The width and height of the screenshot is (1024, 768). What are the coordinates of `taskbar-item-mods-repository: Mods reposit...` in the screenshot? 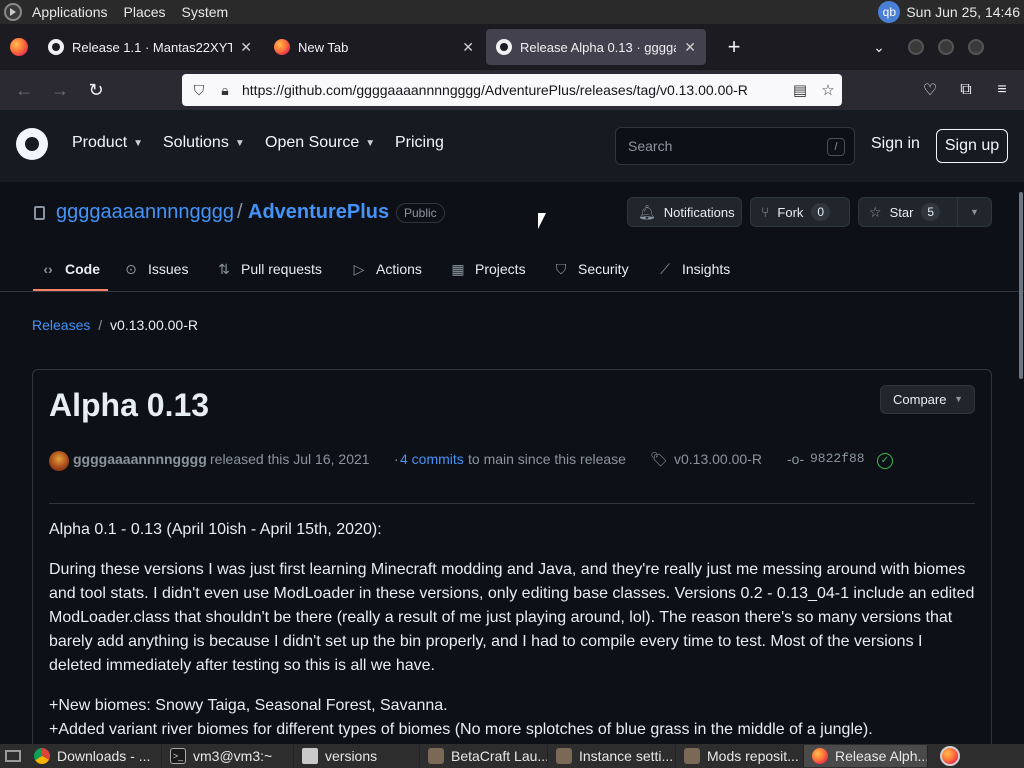 It's located at (740, 756).